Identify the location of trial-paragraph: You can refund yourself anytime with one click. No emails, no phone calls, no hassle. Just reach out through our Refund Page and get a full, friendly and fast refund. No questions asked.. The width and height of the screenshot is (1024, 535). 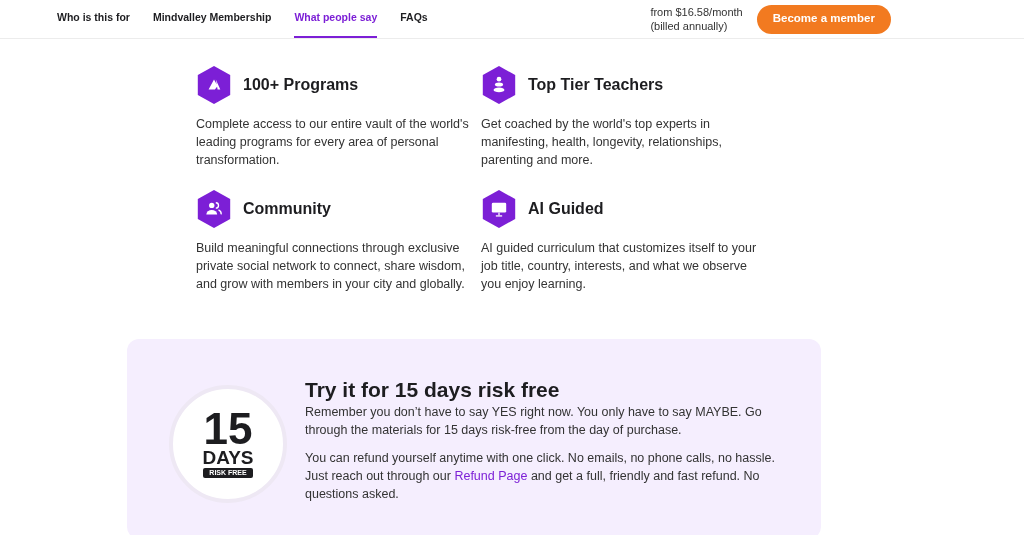
(540, 476).